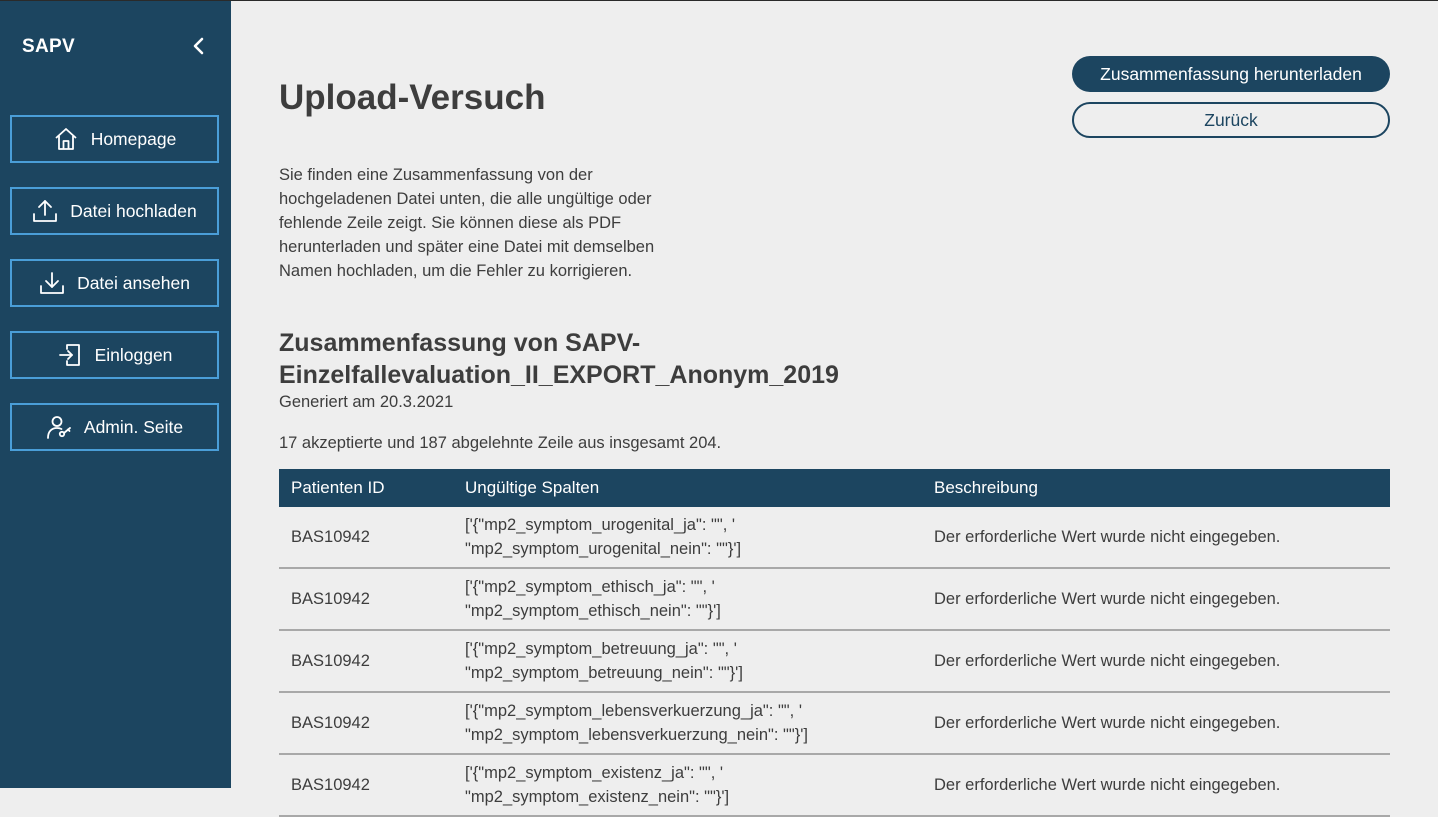 Image resolution: width=1438 pixels, height=817 pixels. Describe the element at coordinates (412, 97) in the screenshot. I see `page-title: Upload-Versuch` at that location.